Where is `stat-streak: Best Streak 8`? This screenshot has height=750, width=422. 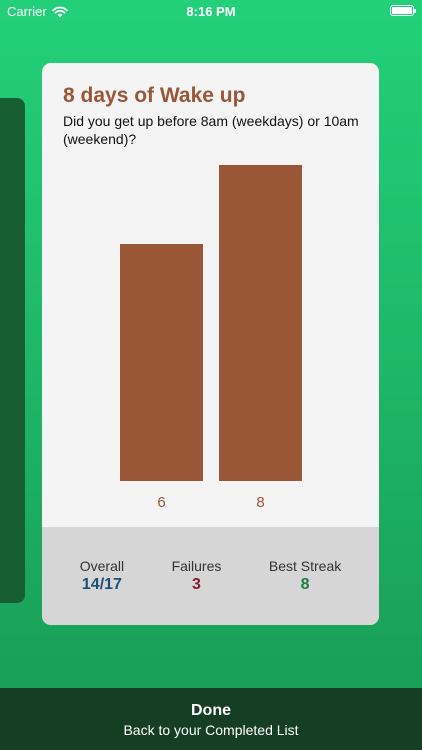 stat-streak: Best Streak 8 is located at coordinates (305, 576).